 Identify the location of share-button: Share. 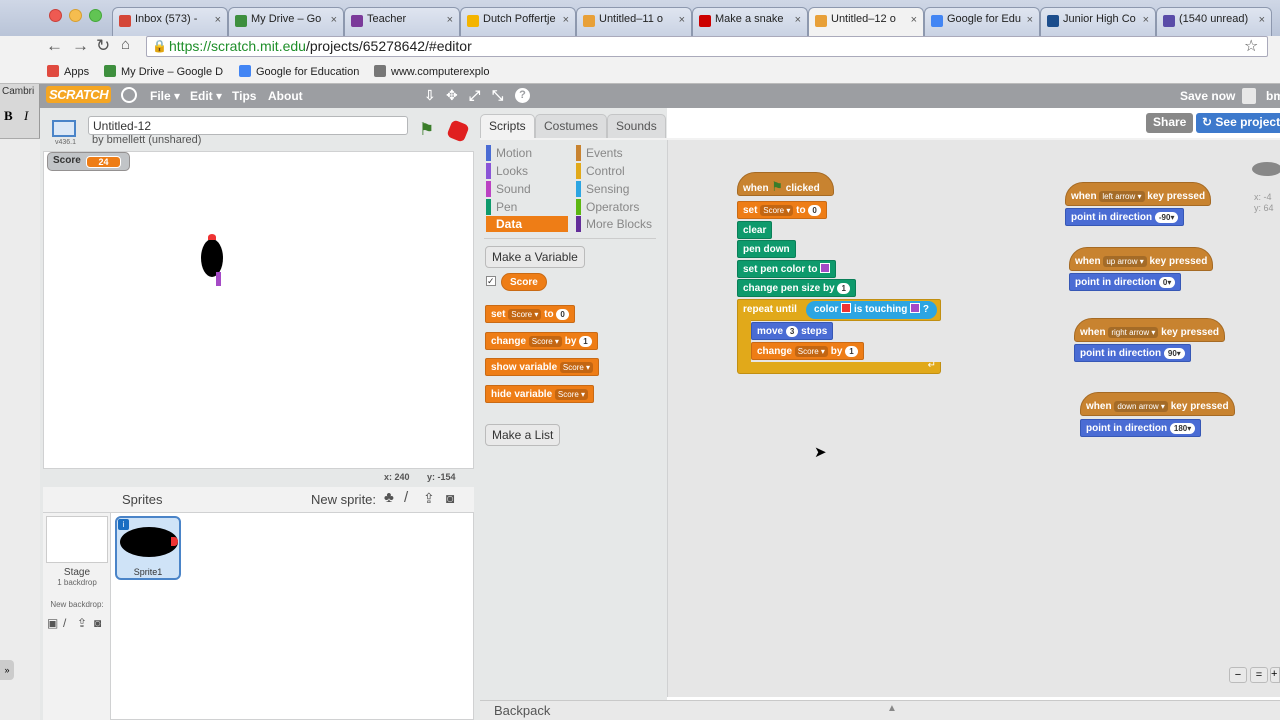
(1170, 123).